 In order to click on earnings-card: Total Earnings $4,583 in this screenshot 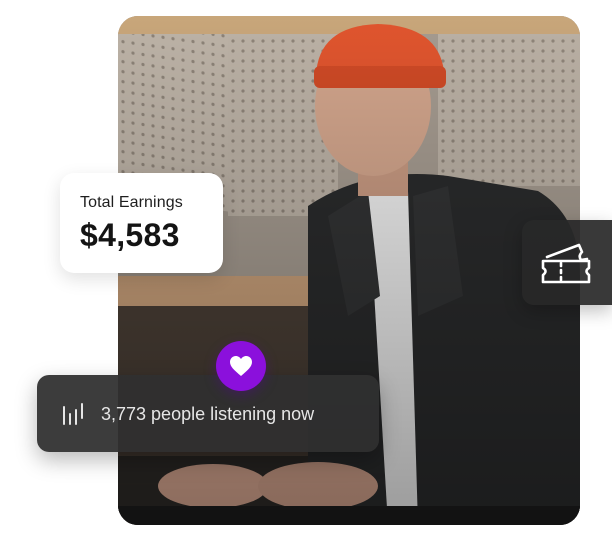, I will do `click(141, 223)`.